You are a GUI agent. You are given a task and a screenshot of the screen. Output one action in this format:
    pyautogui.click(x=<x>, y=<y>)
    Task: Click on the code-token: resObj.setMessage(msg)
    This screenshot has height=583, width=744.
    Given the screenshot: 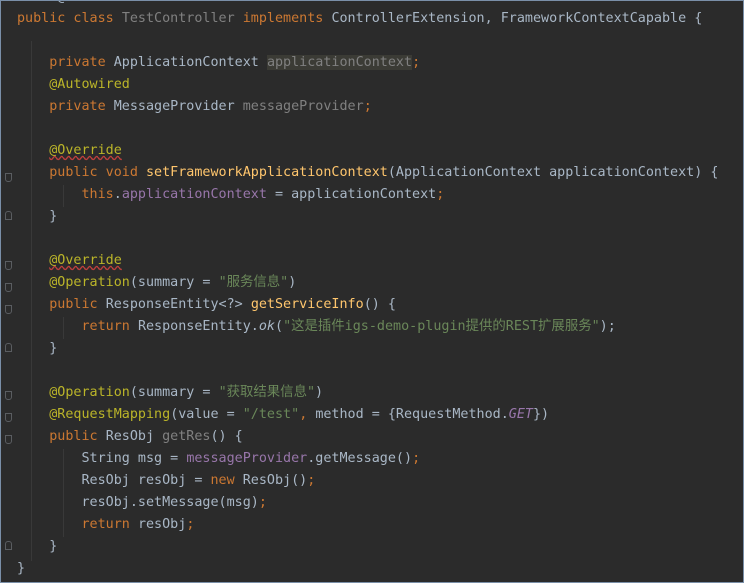 What is the action you would take?
    pyautogui.click(x=138, y=502)
    